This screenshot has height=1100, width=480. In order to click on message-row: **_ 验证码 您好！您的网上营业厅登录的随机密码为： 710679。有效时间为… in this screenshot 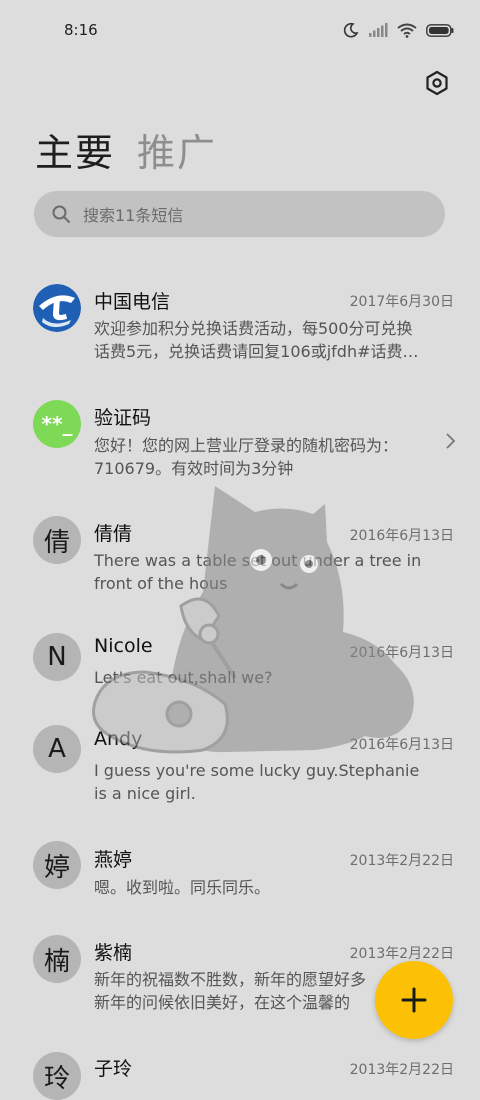, I will do `click(240, 444)`.